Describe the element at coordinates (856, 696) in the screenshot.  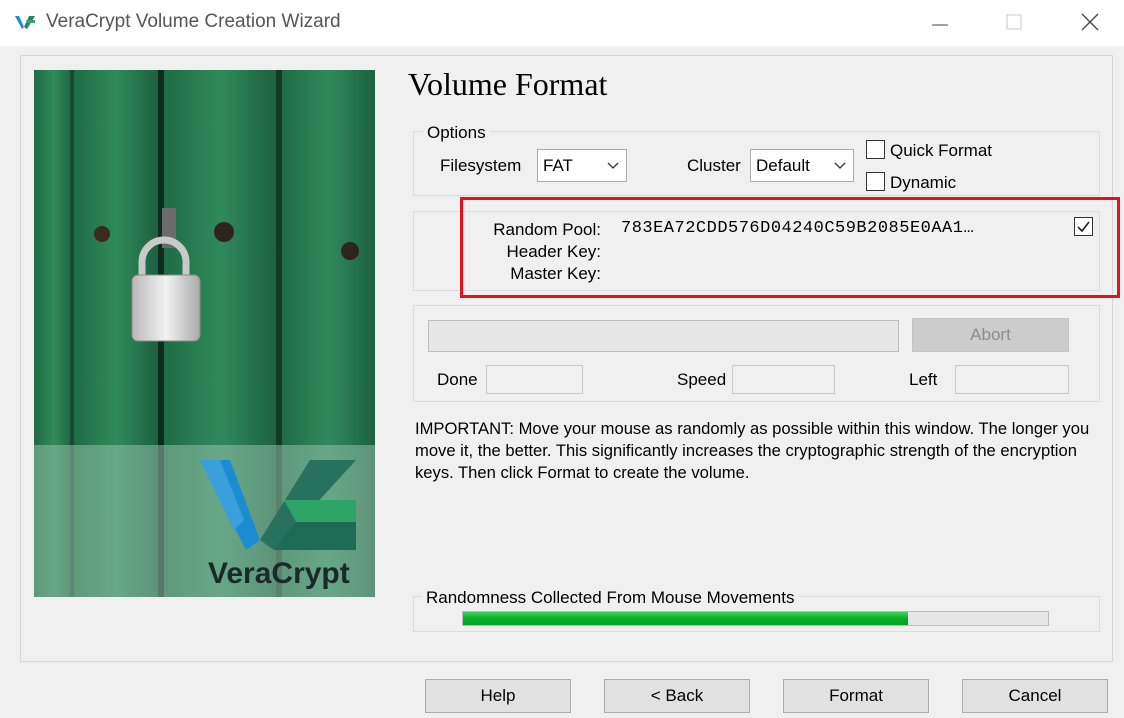
I see `format-button: Format` at that location.